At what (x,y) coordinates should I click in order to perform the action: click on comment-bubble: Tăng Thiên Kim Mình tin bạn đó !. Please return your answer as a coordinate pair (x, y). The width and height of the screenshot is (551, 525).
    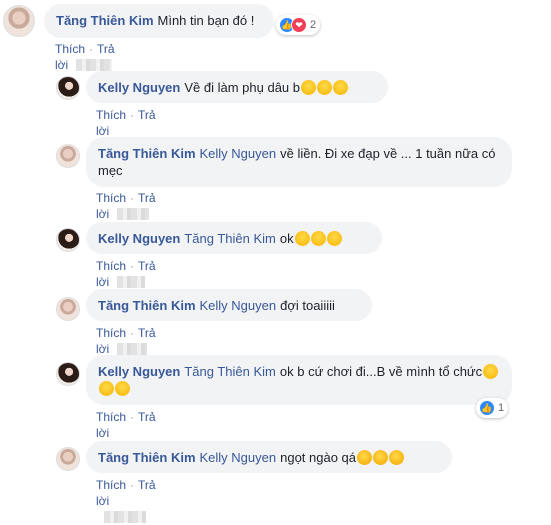
    Looking at the image, I should click on (159, 21).